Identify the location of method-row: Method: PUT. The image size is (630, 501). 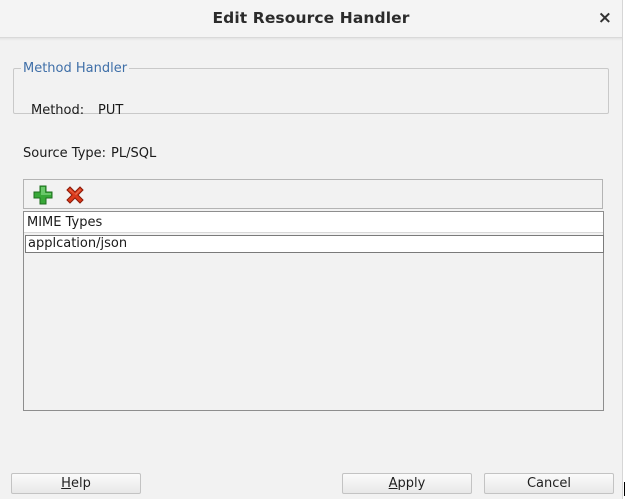
(77, 110).